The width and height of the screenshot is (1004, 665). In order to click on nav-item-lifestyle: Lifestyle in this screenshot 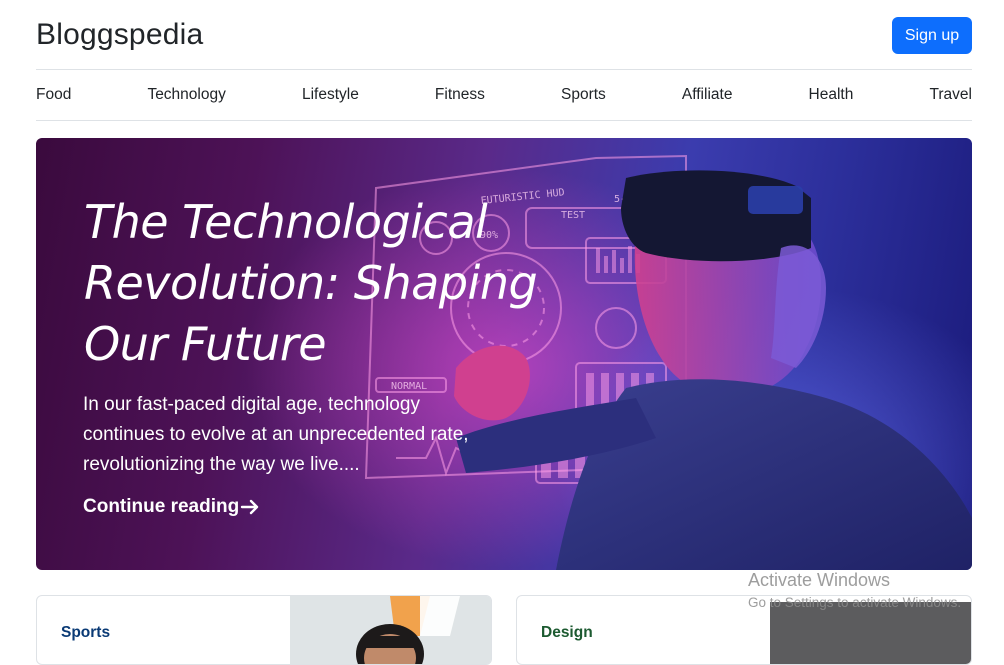, I will do `click(330, 95)`.